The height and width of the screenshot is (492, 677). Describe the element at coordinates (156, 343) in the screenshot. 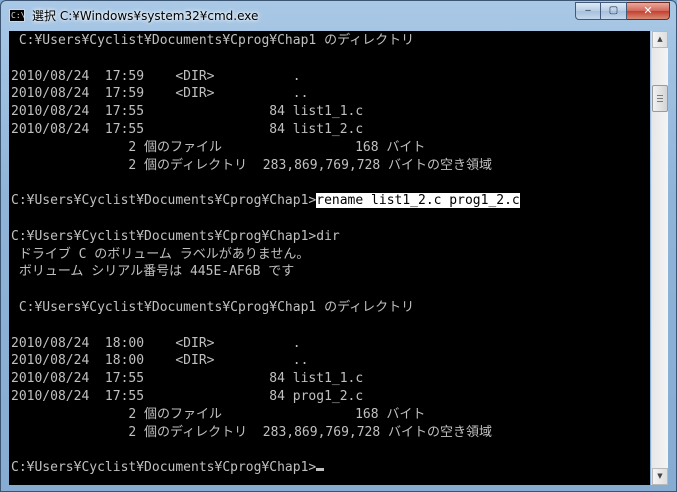

I see `console-line: 2010/08/24 18:00 <DIR> .` at that location.